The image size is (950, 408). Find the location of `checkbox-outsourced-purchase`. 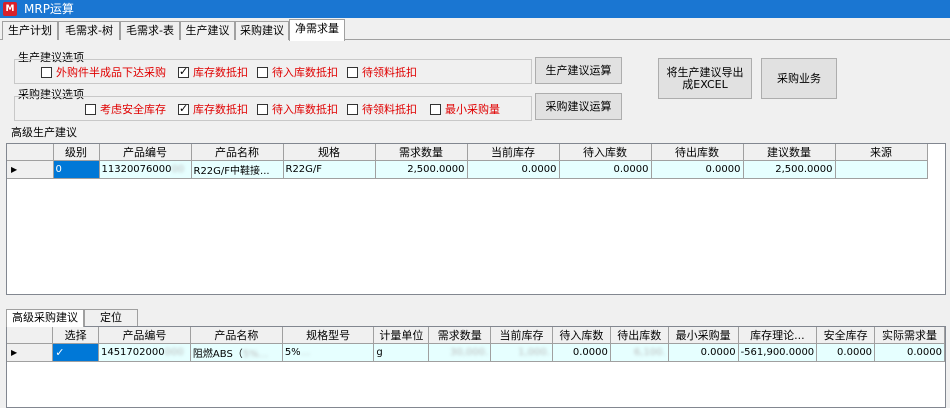

checkbox-outsourced-purchase is located at coordinates (46, 72).